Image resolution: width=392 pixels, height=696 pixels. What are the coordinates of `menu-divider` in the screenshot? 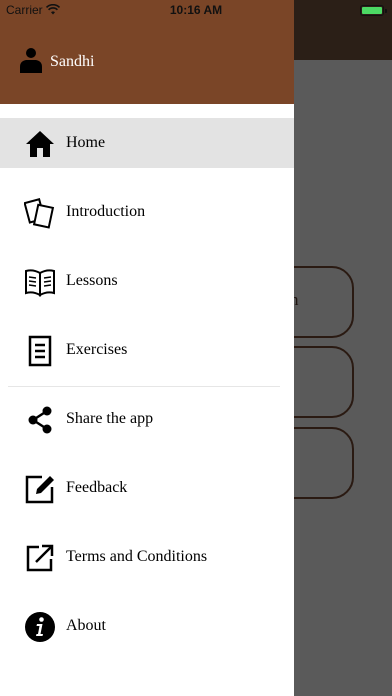 It's located at (144, 386).